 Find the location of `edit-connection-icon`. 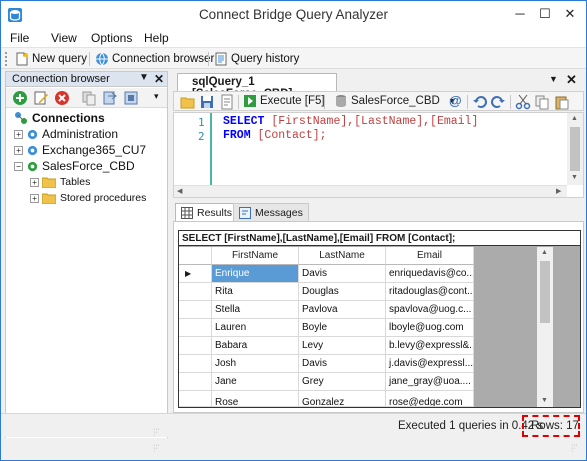

edit-connection-icon is located at coordinates (41, 98).